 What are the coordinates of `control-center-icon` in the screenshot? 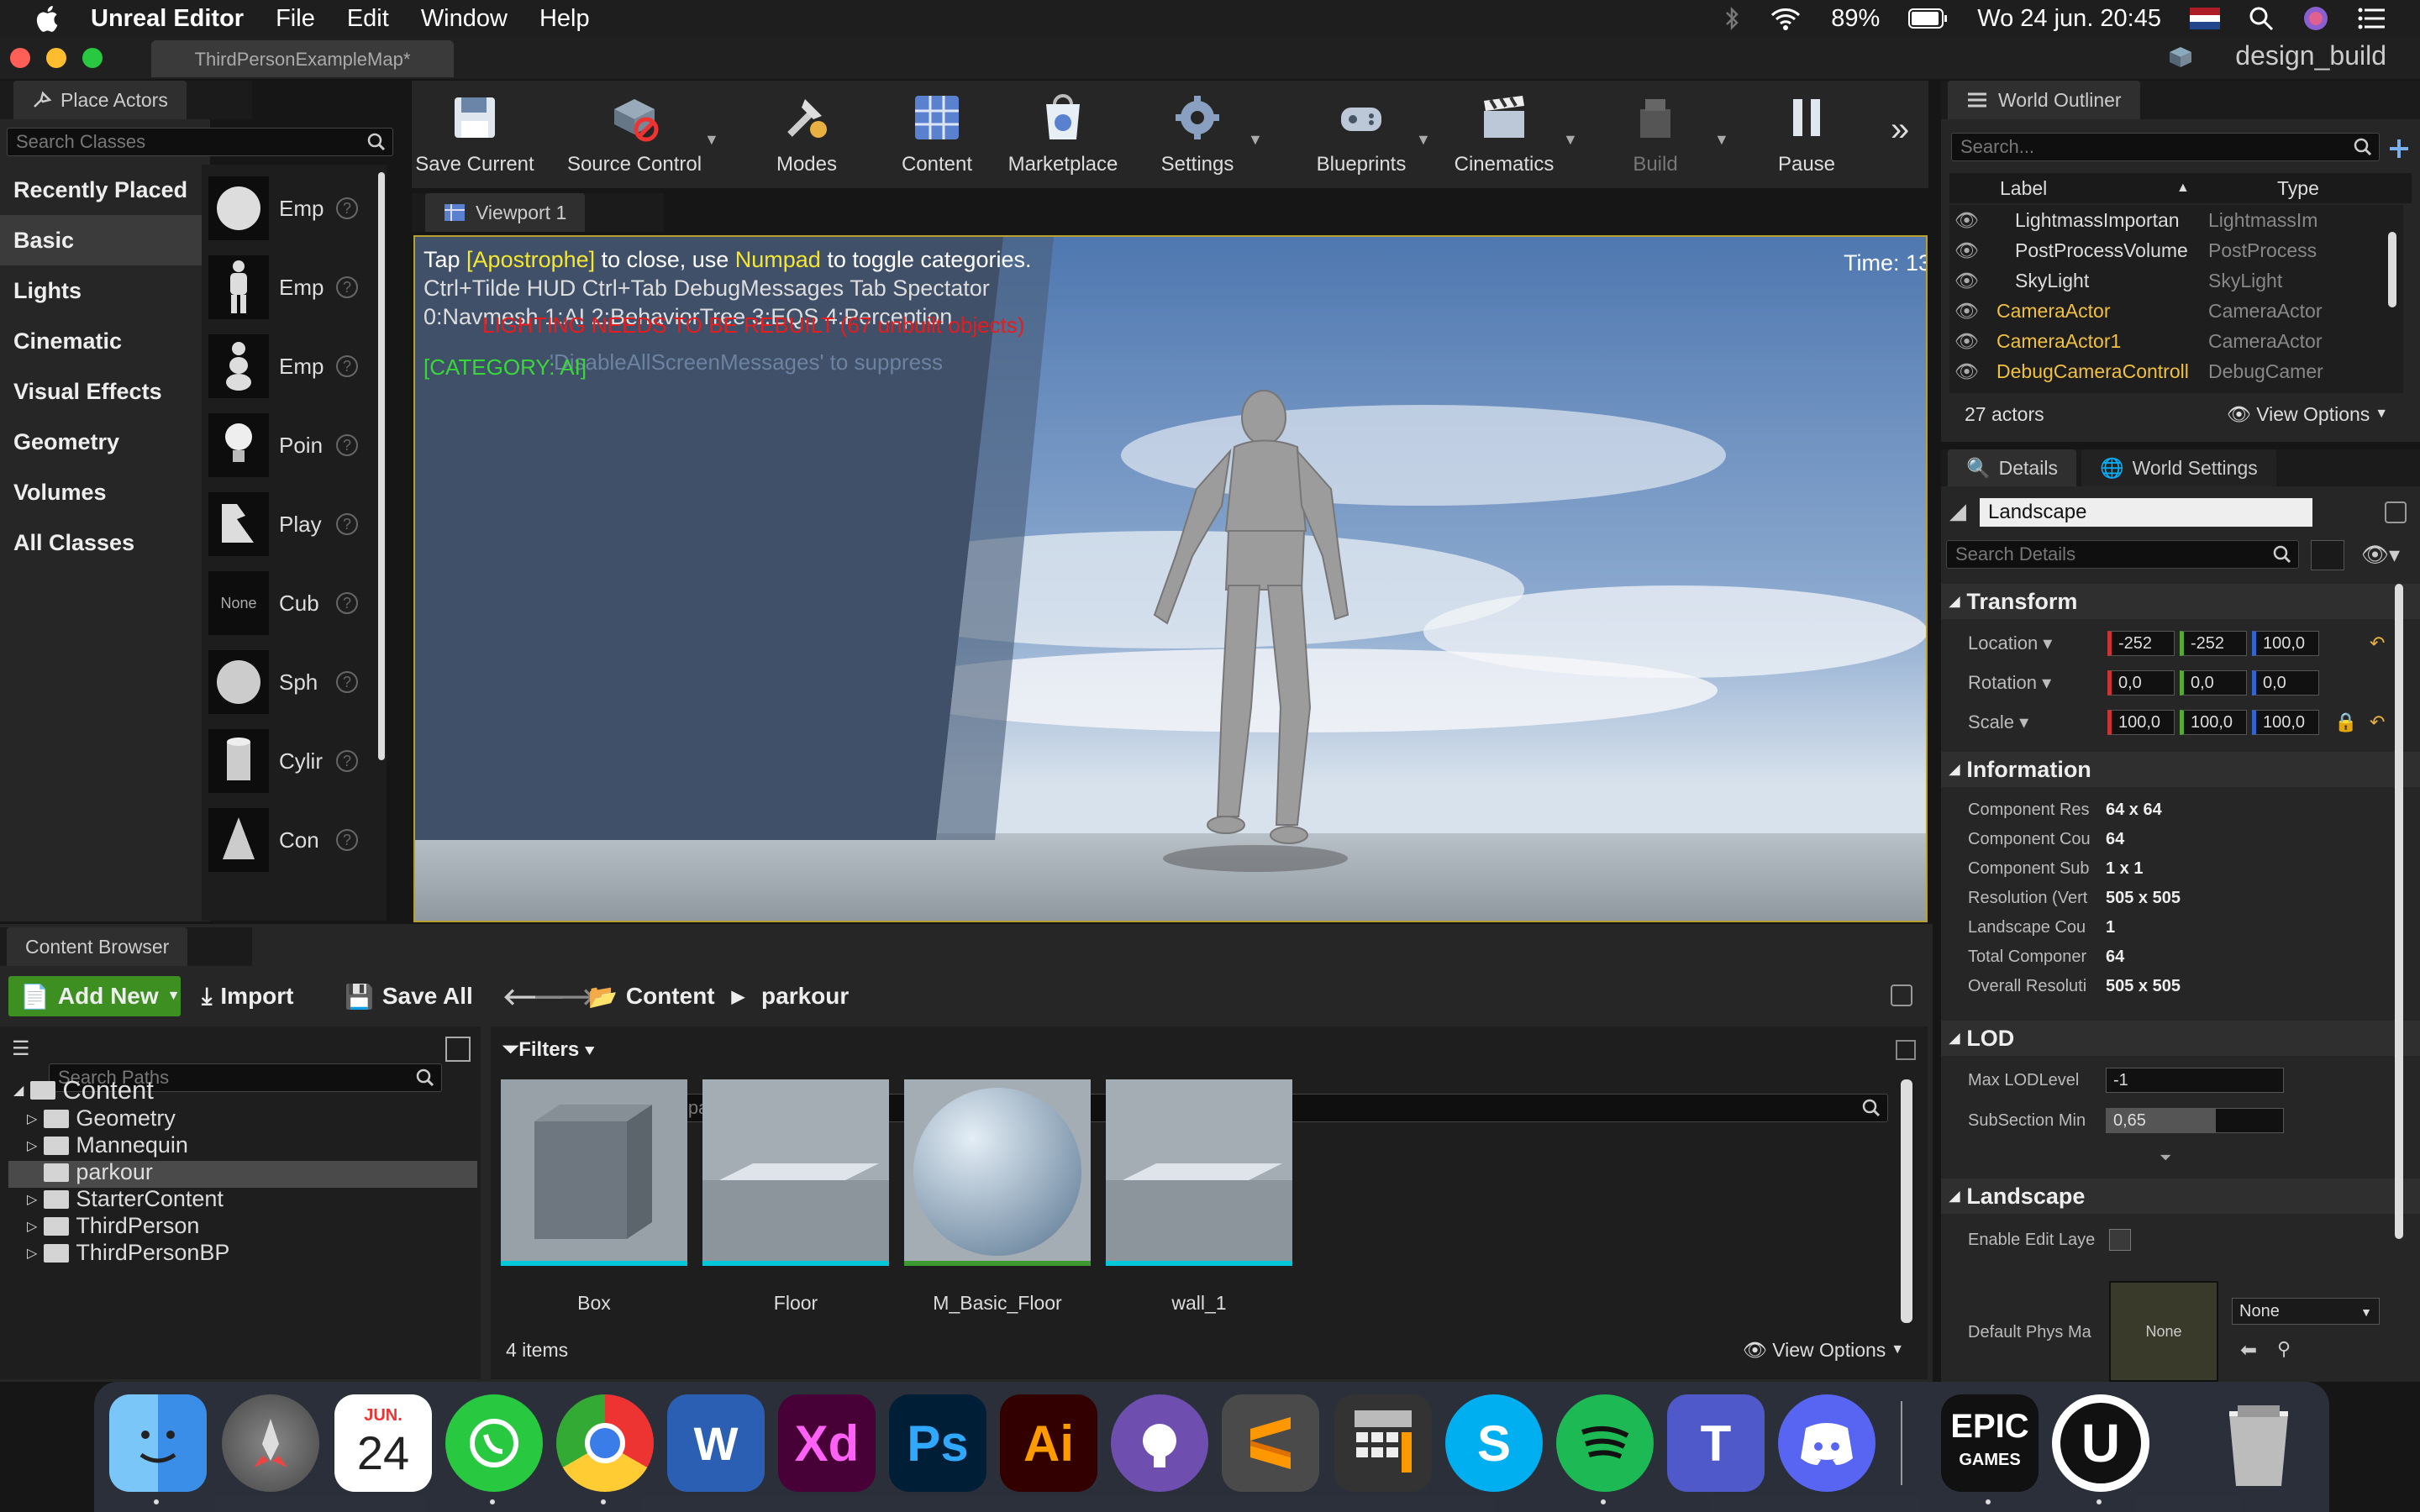 It's located at (2372, 18).